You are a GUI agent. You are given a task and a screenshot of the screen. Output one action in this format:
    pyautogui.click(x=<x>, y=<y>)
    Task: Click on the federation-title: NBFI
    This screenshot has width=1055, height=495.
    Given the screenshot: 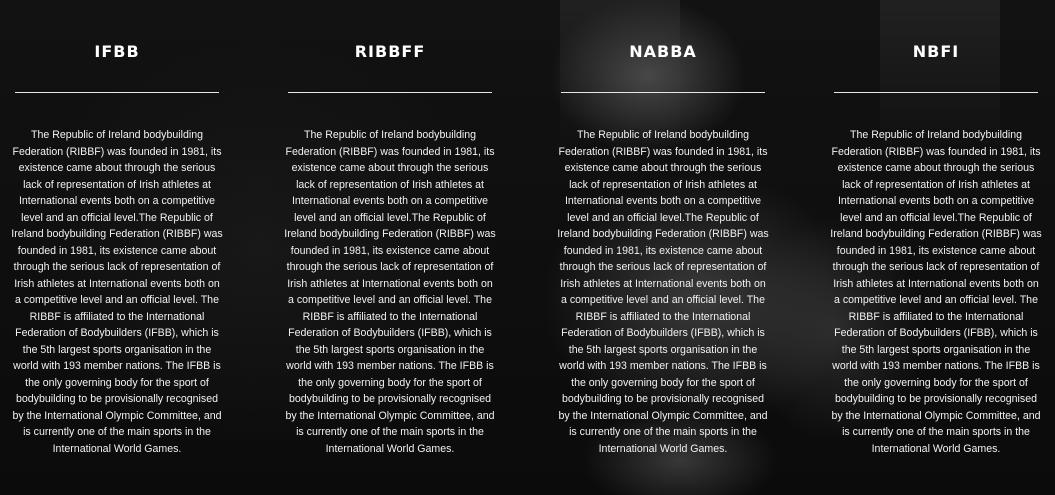 What is the action you would take?
    pyautogui.click(x=936, y=51)
    